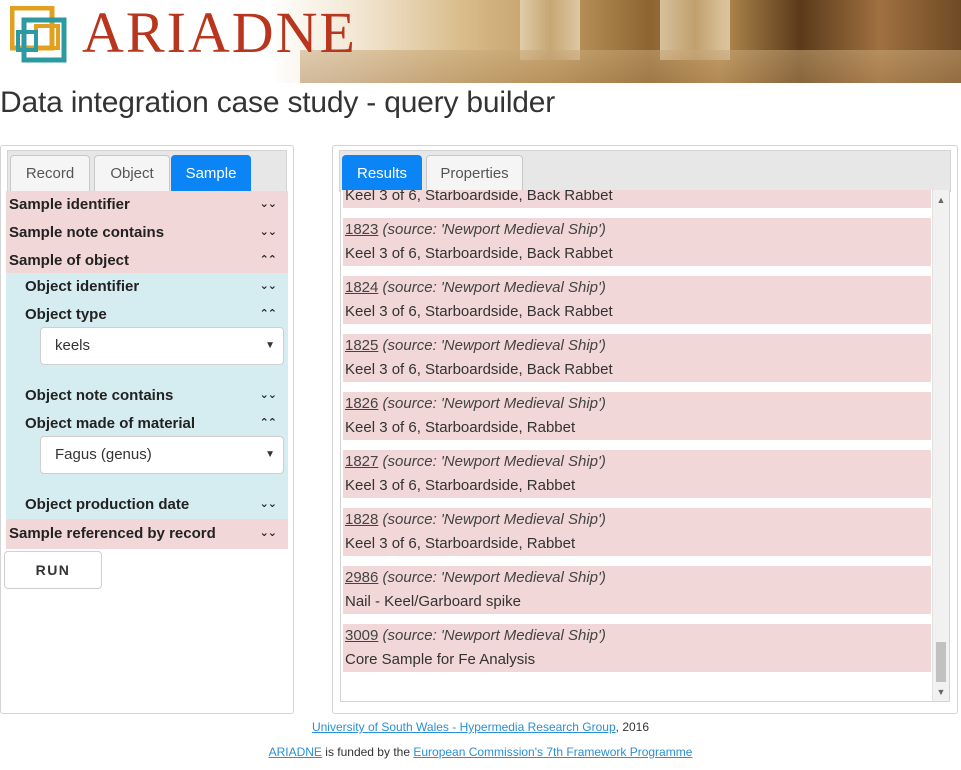 This screenshot has height=770, width=961. I want to click on criterion-sample-of-object: Sample of object ⌃⌃, so click(147, 261).